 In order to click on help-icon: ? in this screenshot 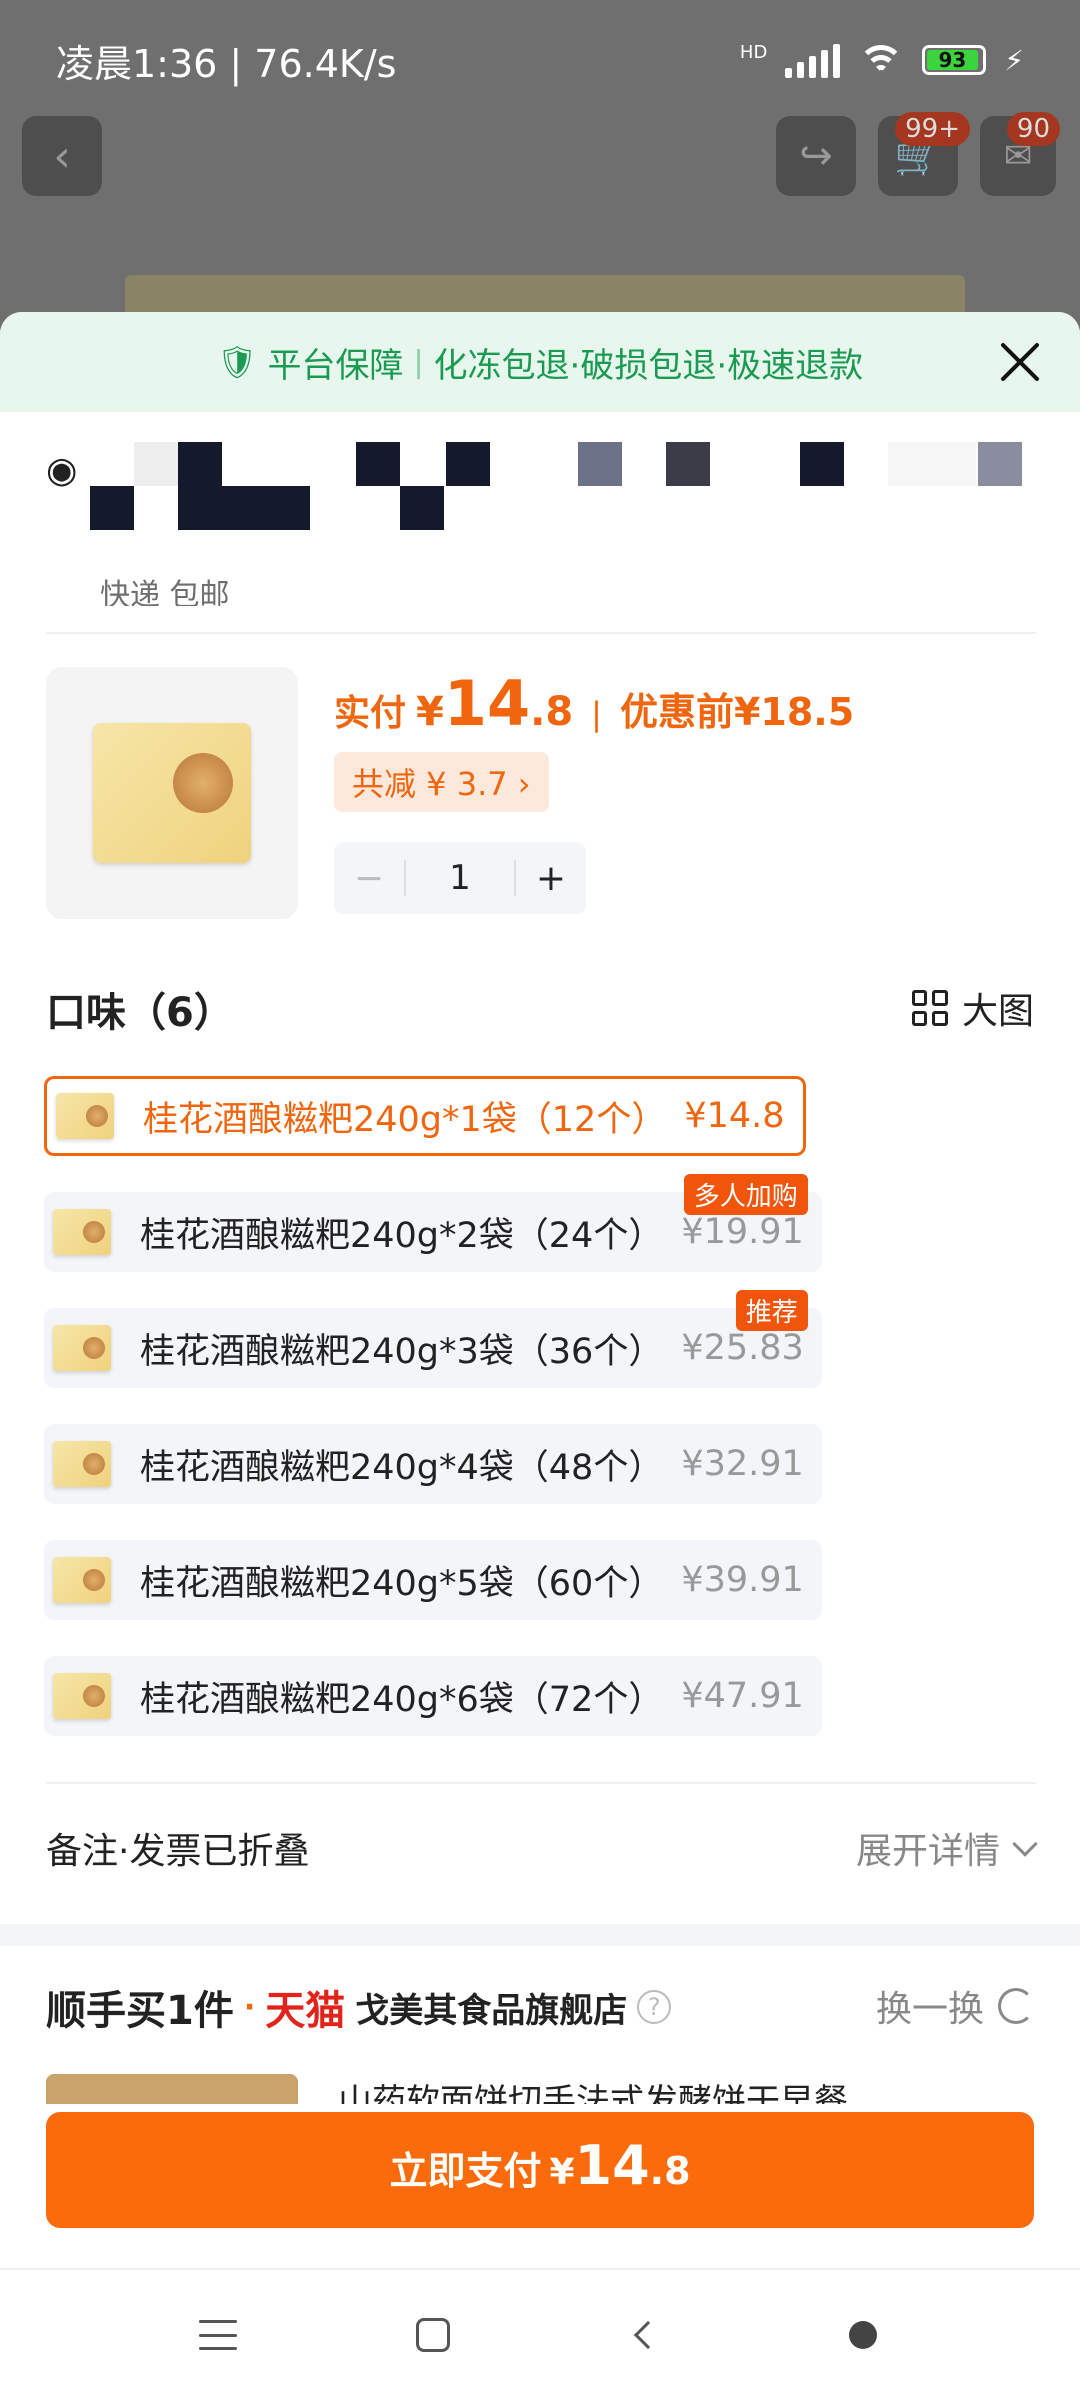, I will do `click(654, 2007)`.